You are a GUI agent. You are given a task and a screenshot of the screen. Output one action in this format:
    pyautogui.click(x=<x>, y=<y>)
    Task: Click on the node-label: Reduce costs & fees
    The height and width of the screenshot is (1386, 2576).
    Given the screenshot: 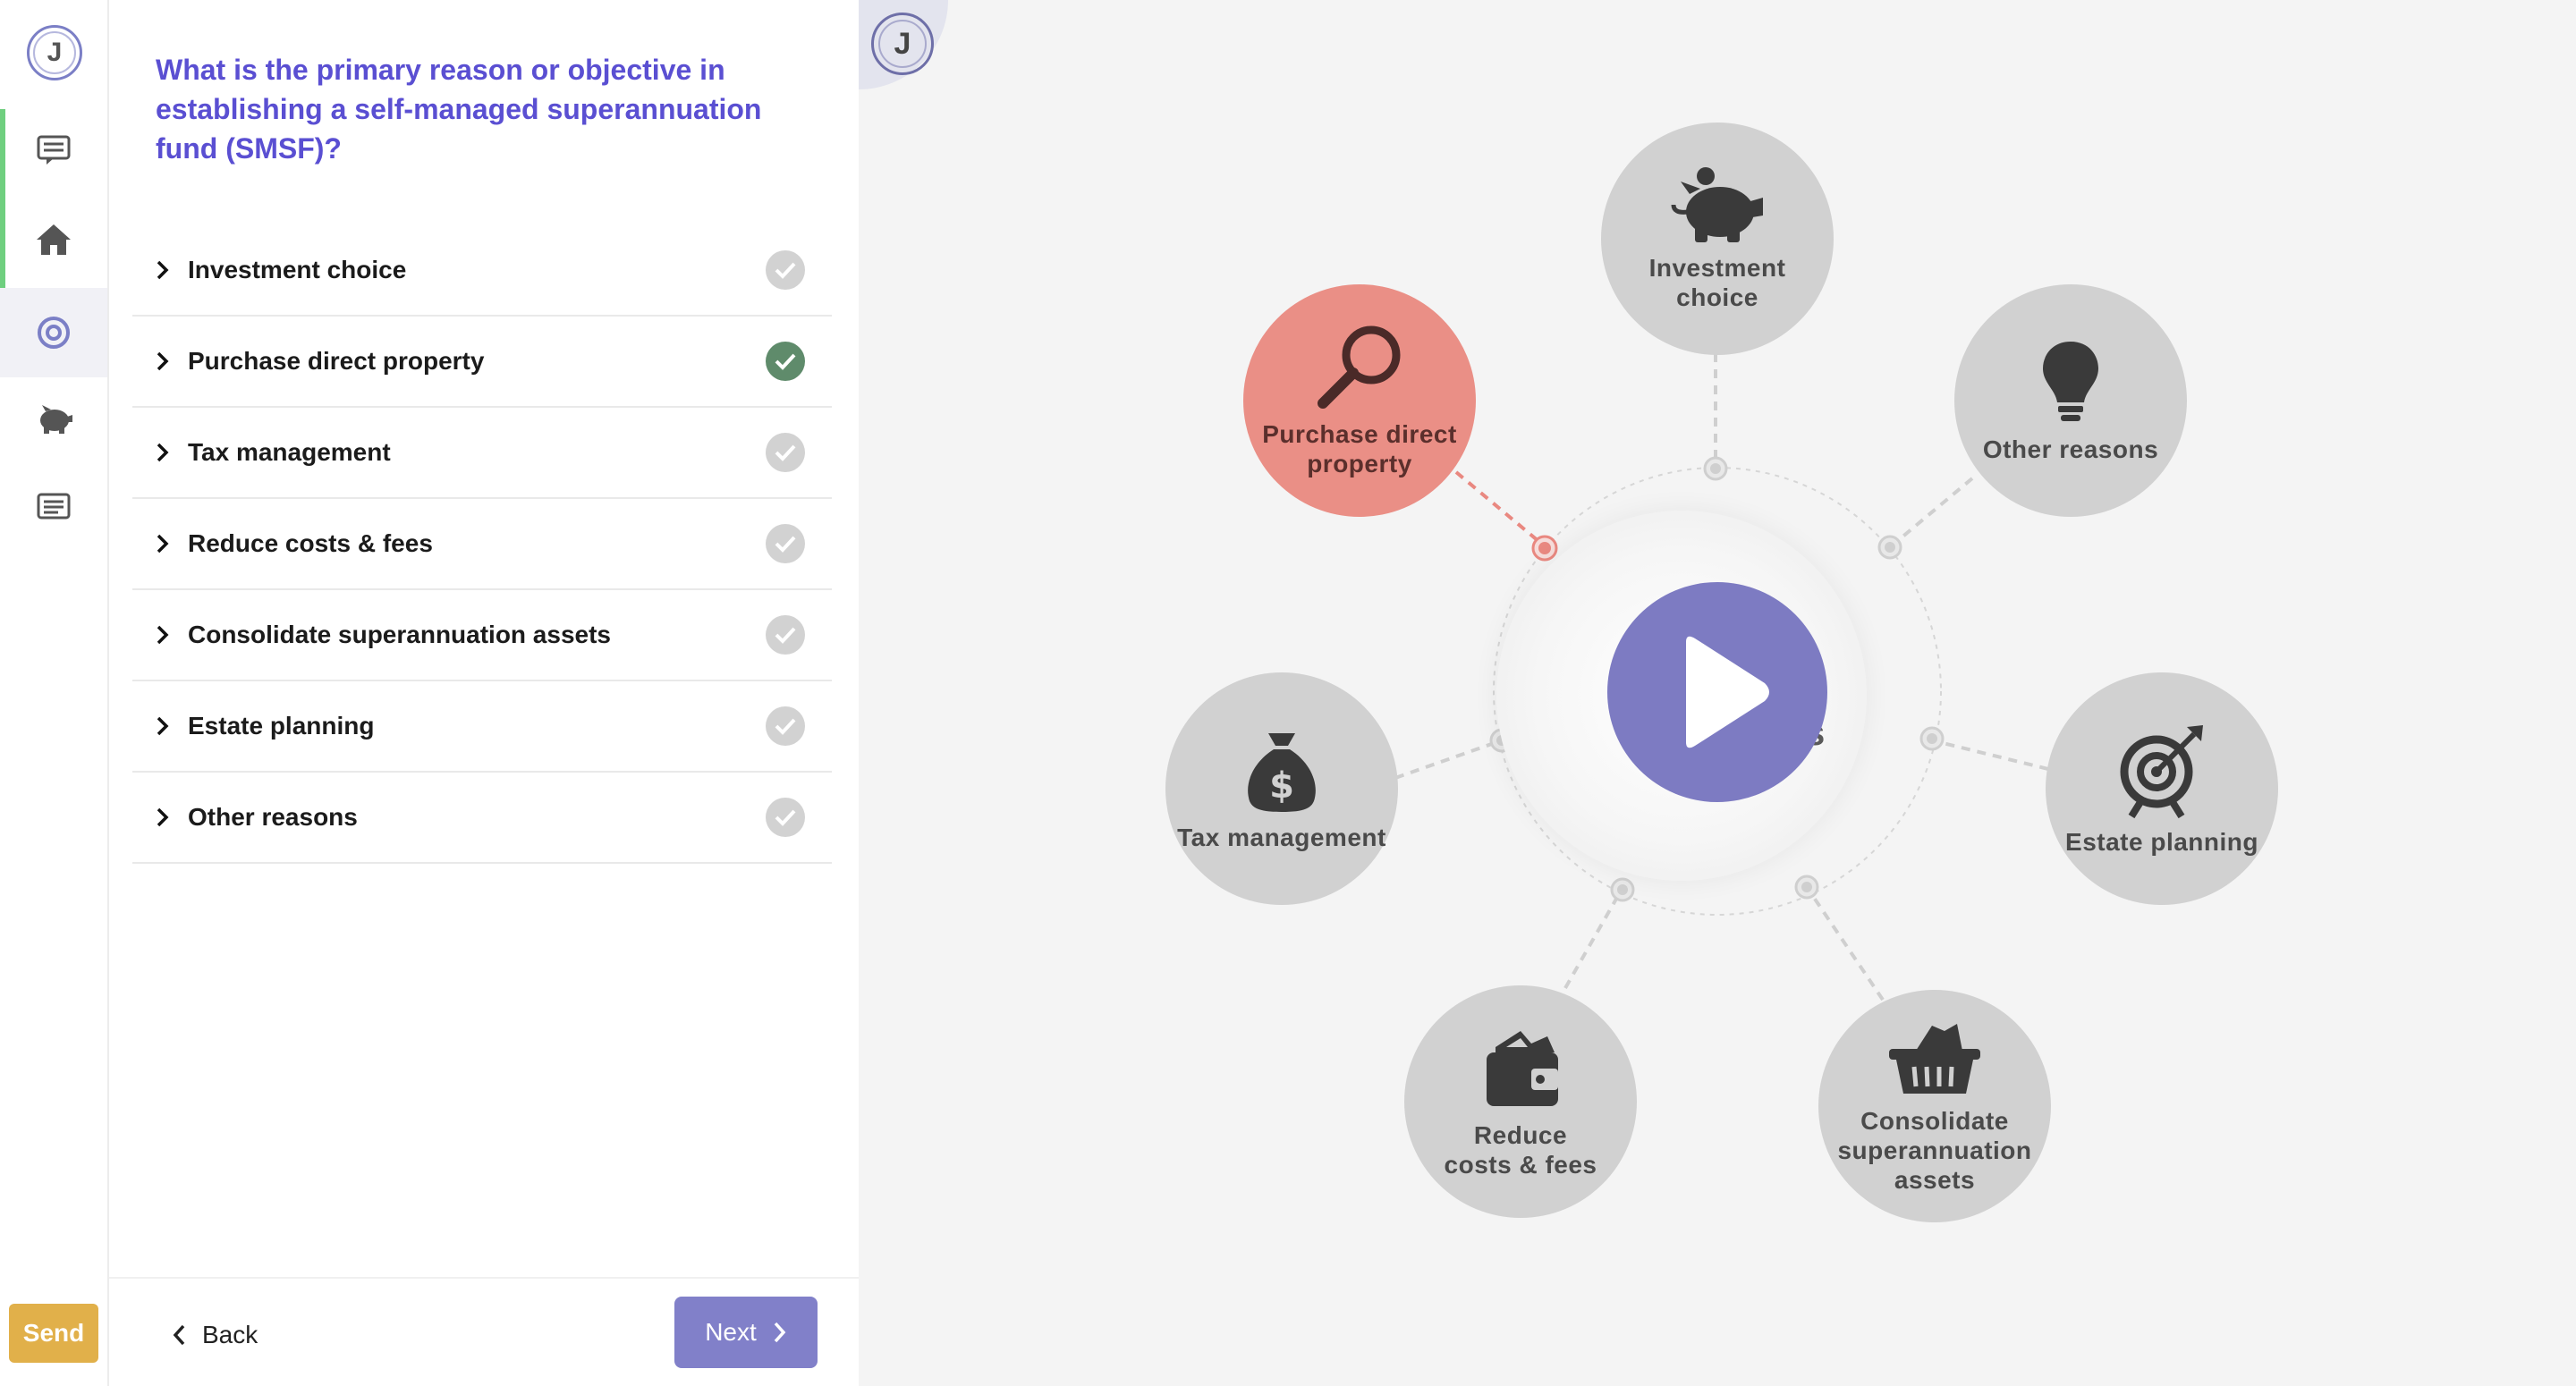 What is the action you would take?
    pyautogui.click(x=1521, y=1149)
    